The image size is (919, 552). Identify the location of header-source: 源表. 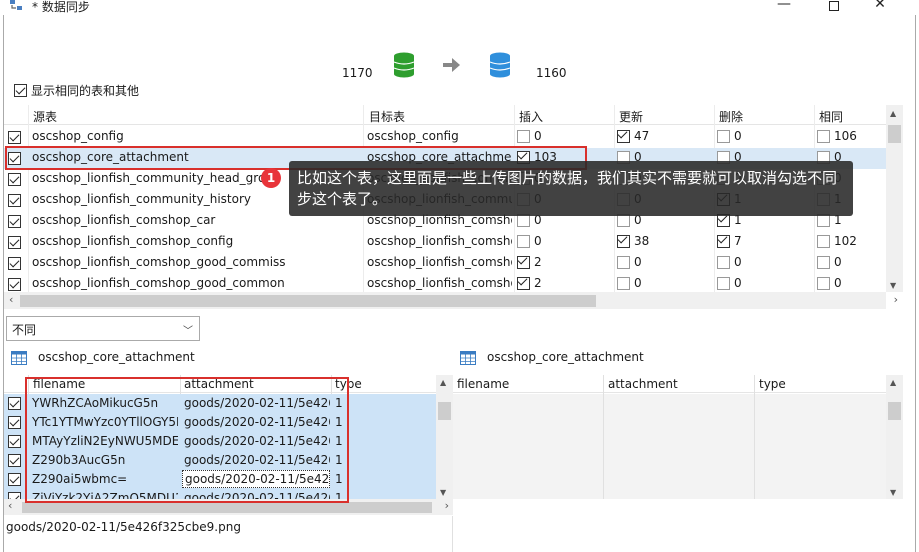
(45, 116).